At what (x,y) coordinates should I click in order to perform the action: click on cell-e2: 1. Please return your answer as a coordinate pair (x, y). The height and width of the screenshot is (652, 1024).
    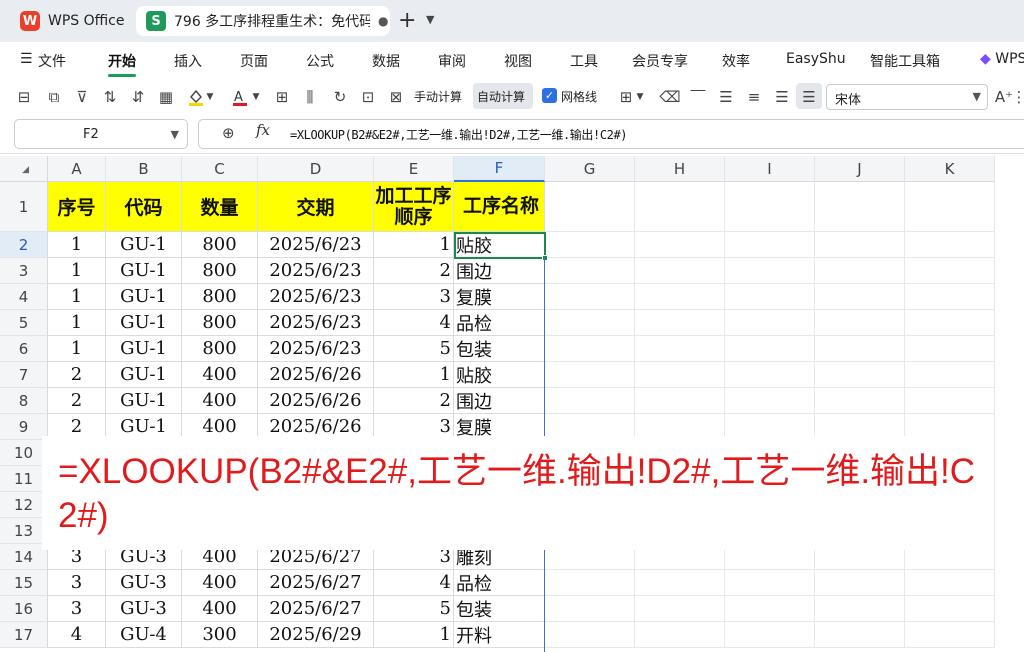
    Looking at the image, I should click on (414, 245).